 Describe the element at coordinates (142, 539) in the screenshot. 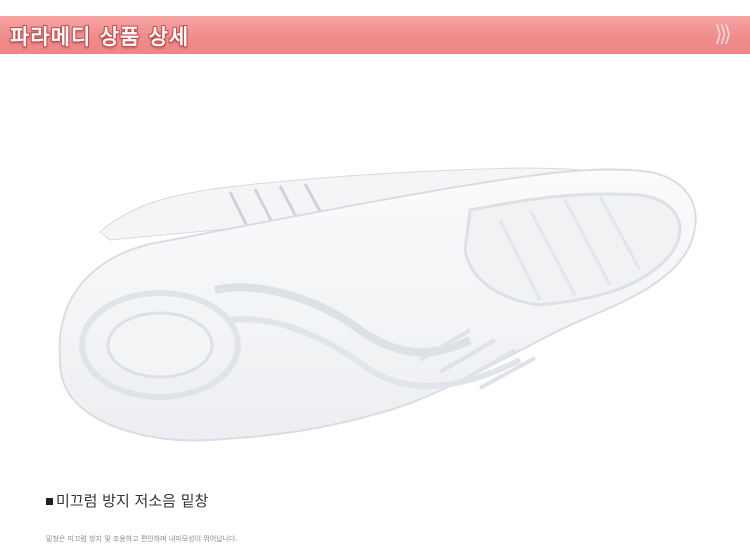

I see `feature-description: 밑창은 미끄럼 방지 및 조용하고 편안하며 내마모성이 뛰어납니다.` at that location.